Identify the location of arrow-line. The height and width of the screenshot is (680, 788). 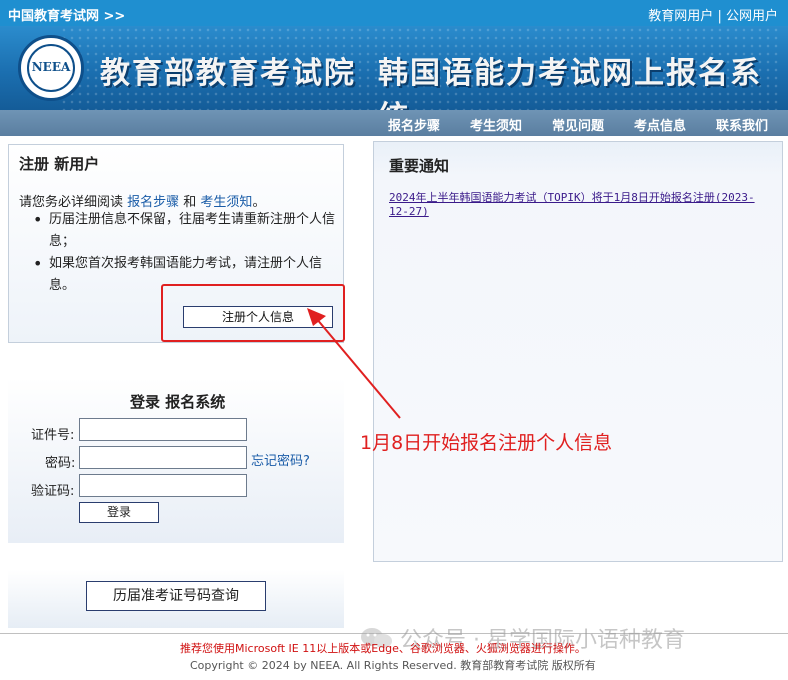
(358, 368).